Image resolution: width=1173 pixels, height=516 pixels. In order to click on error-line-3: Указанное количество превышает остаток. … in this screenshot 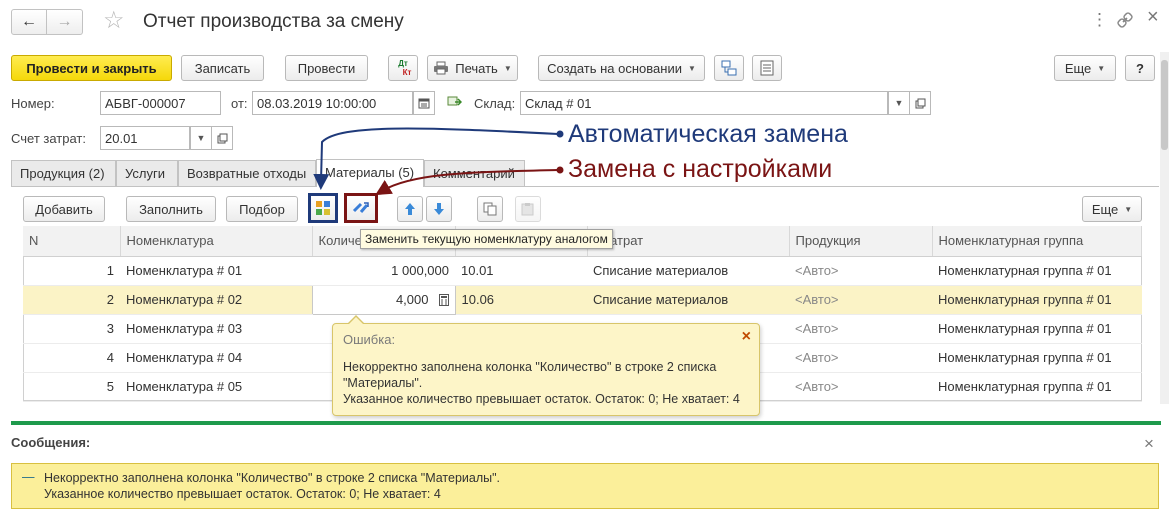, I will do `click(541, 399)`.